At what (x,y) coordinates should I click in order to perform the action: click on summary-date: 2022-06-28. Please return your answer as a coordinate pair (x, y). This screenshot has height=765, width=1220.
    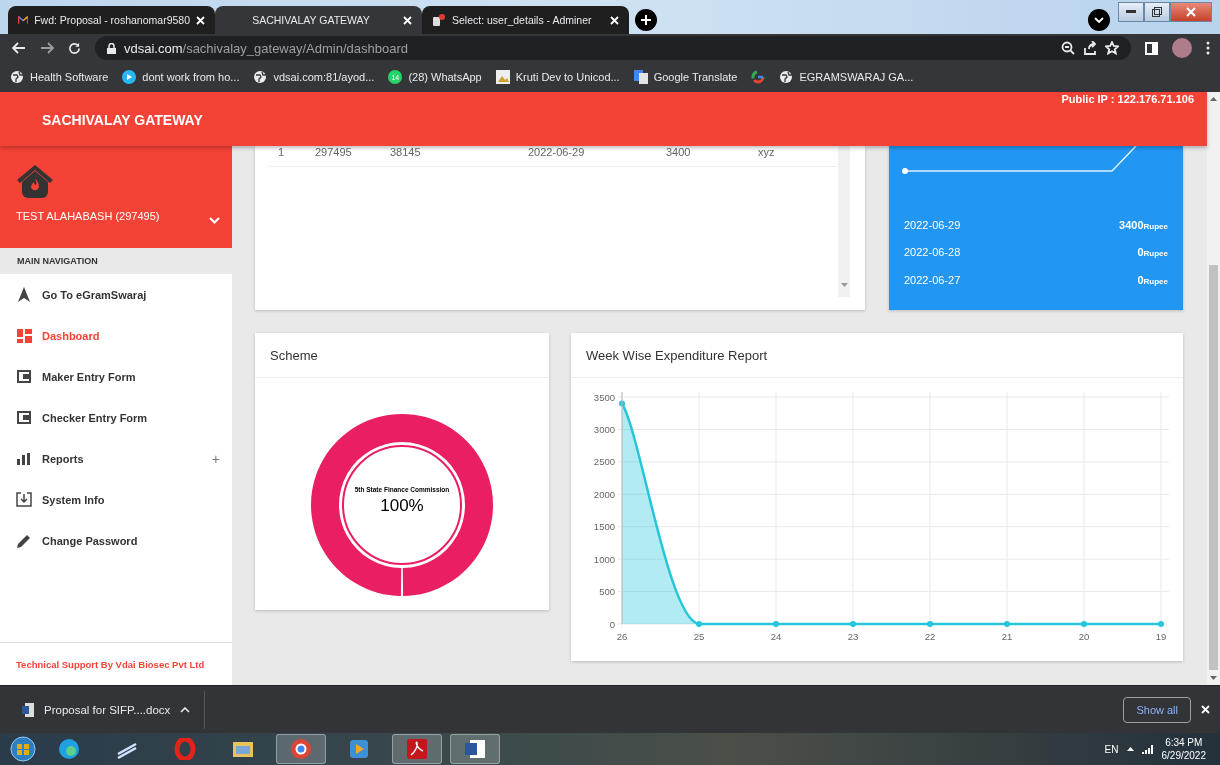
    Looking at the image, I should click on (932, 252).